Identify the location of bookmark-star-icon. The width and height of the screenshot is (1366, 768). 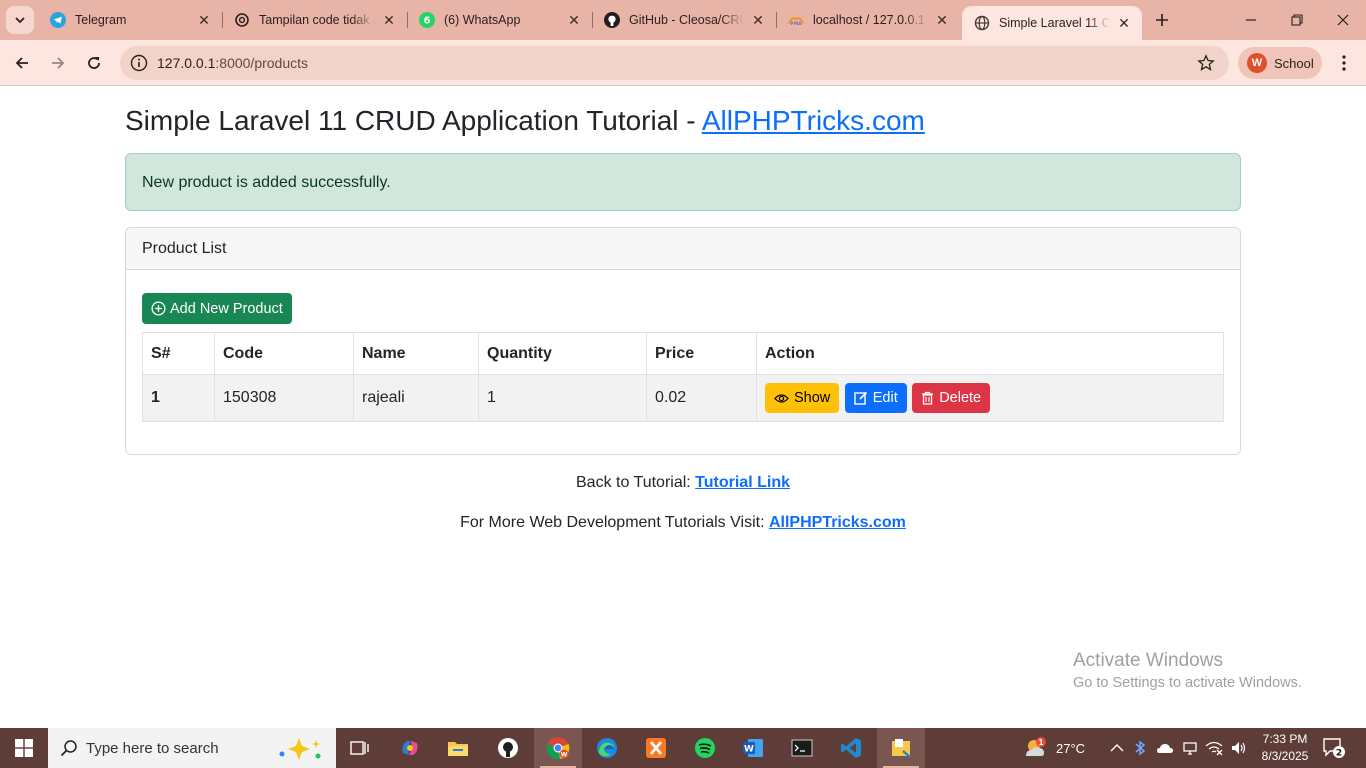
(1206, 63).